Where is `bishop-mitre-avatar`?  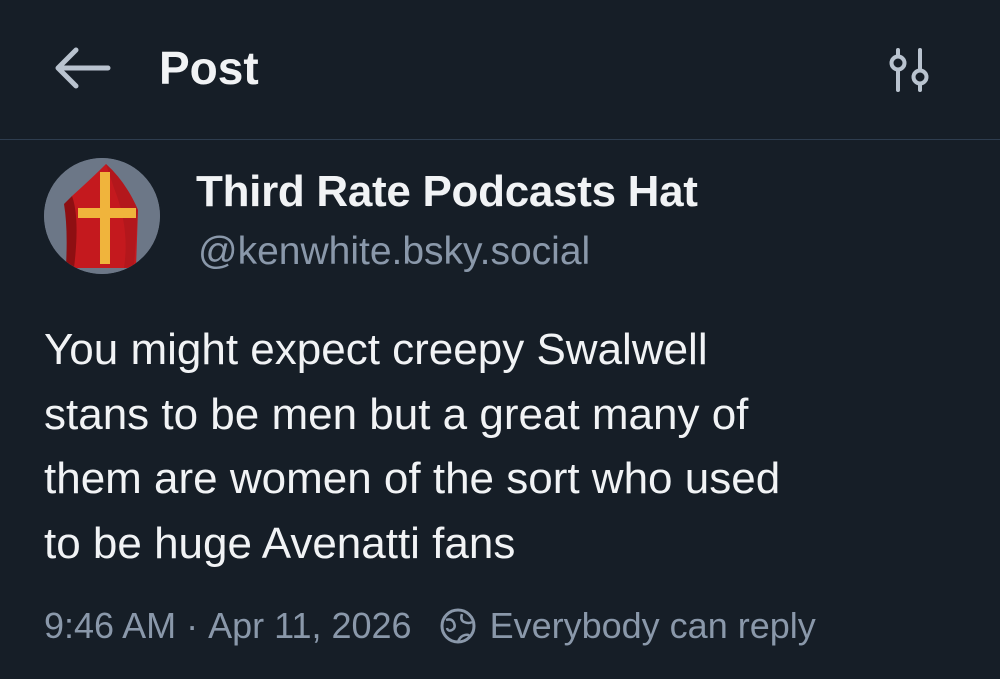
bishop-mitre-avatar is located at coordinates (102, 216).